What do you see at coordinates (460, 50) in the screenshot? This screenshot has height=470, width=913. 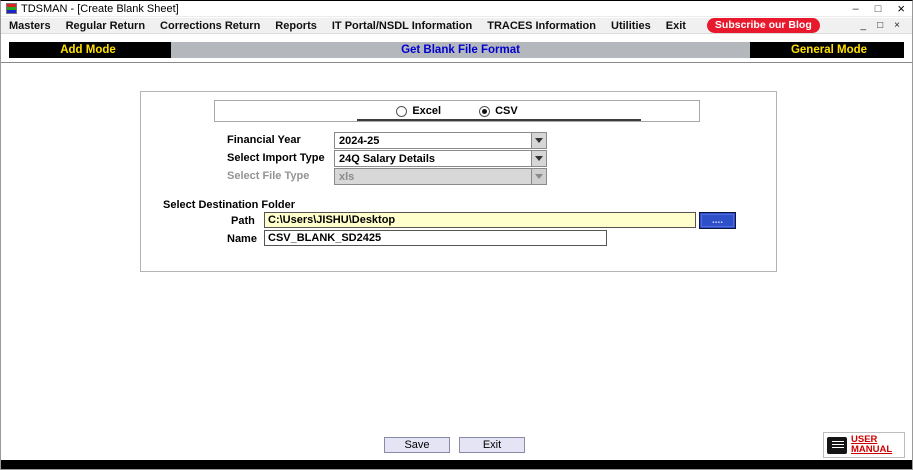 I see `page-title: Get Blank File Format` at bounding box center [460, 50].